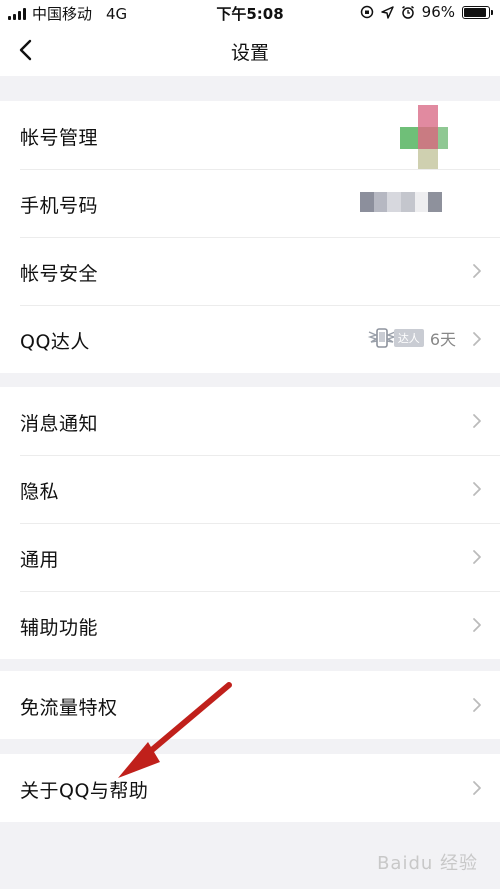  What do you see at coordinates (59, 628) in the screenshot?
I see `row-label: 辅助功能` at bounding box center [59, 628].